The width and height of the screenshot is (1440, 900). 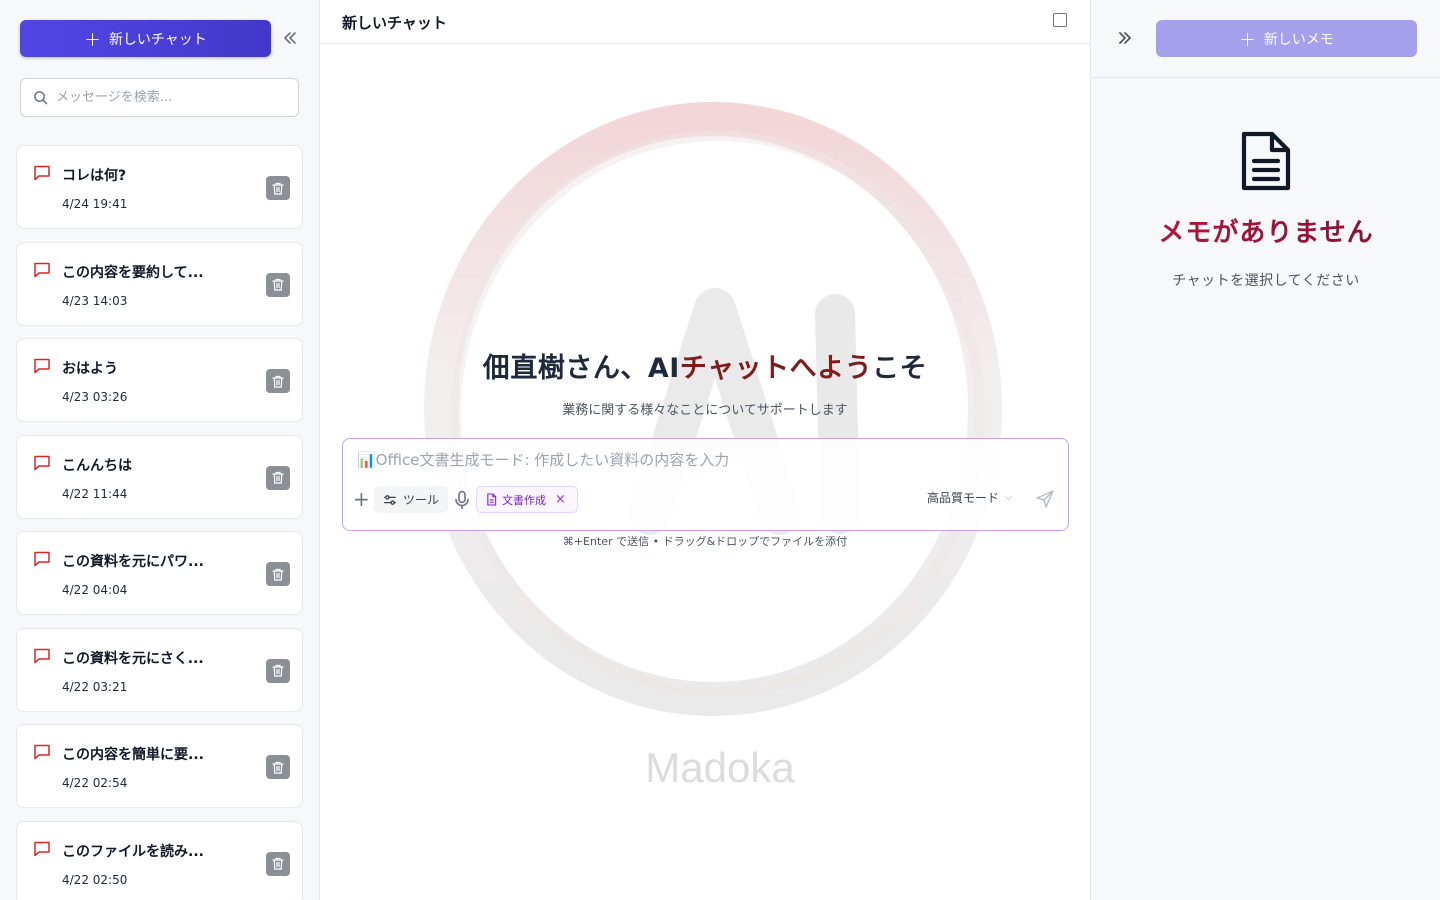 I want to click on page-title: 新しいチャット, so click(x=394, y=23).